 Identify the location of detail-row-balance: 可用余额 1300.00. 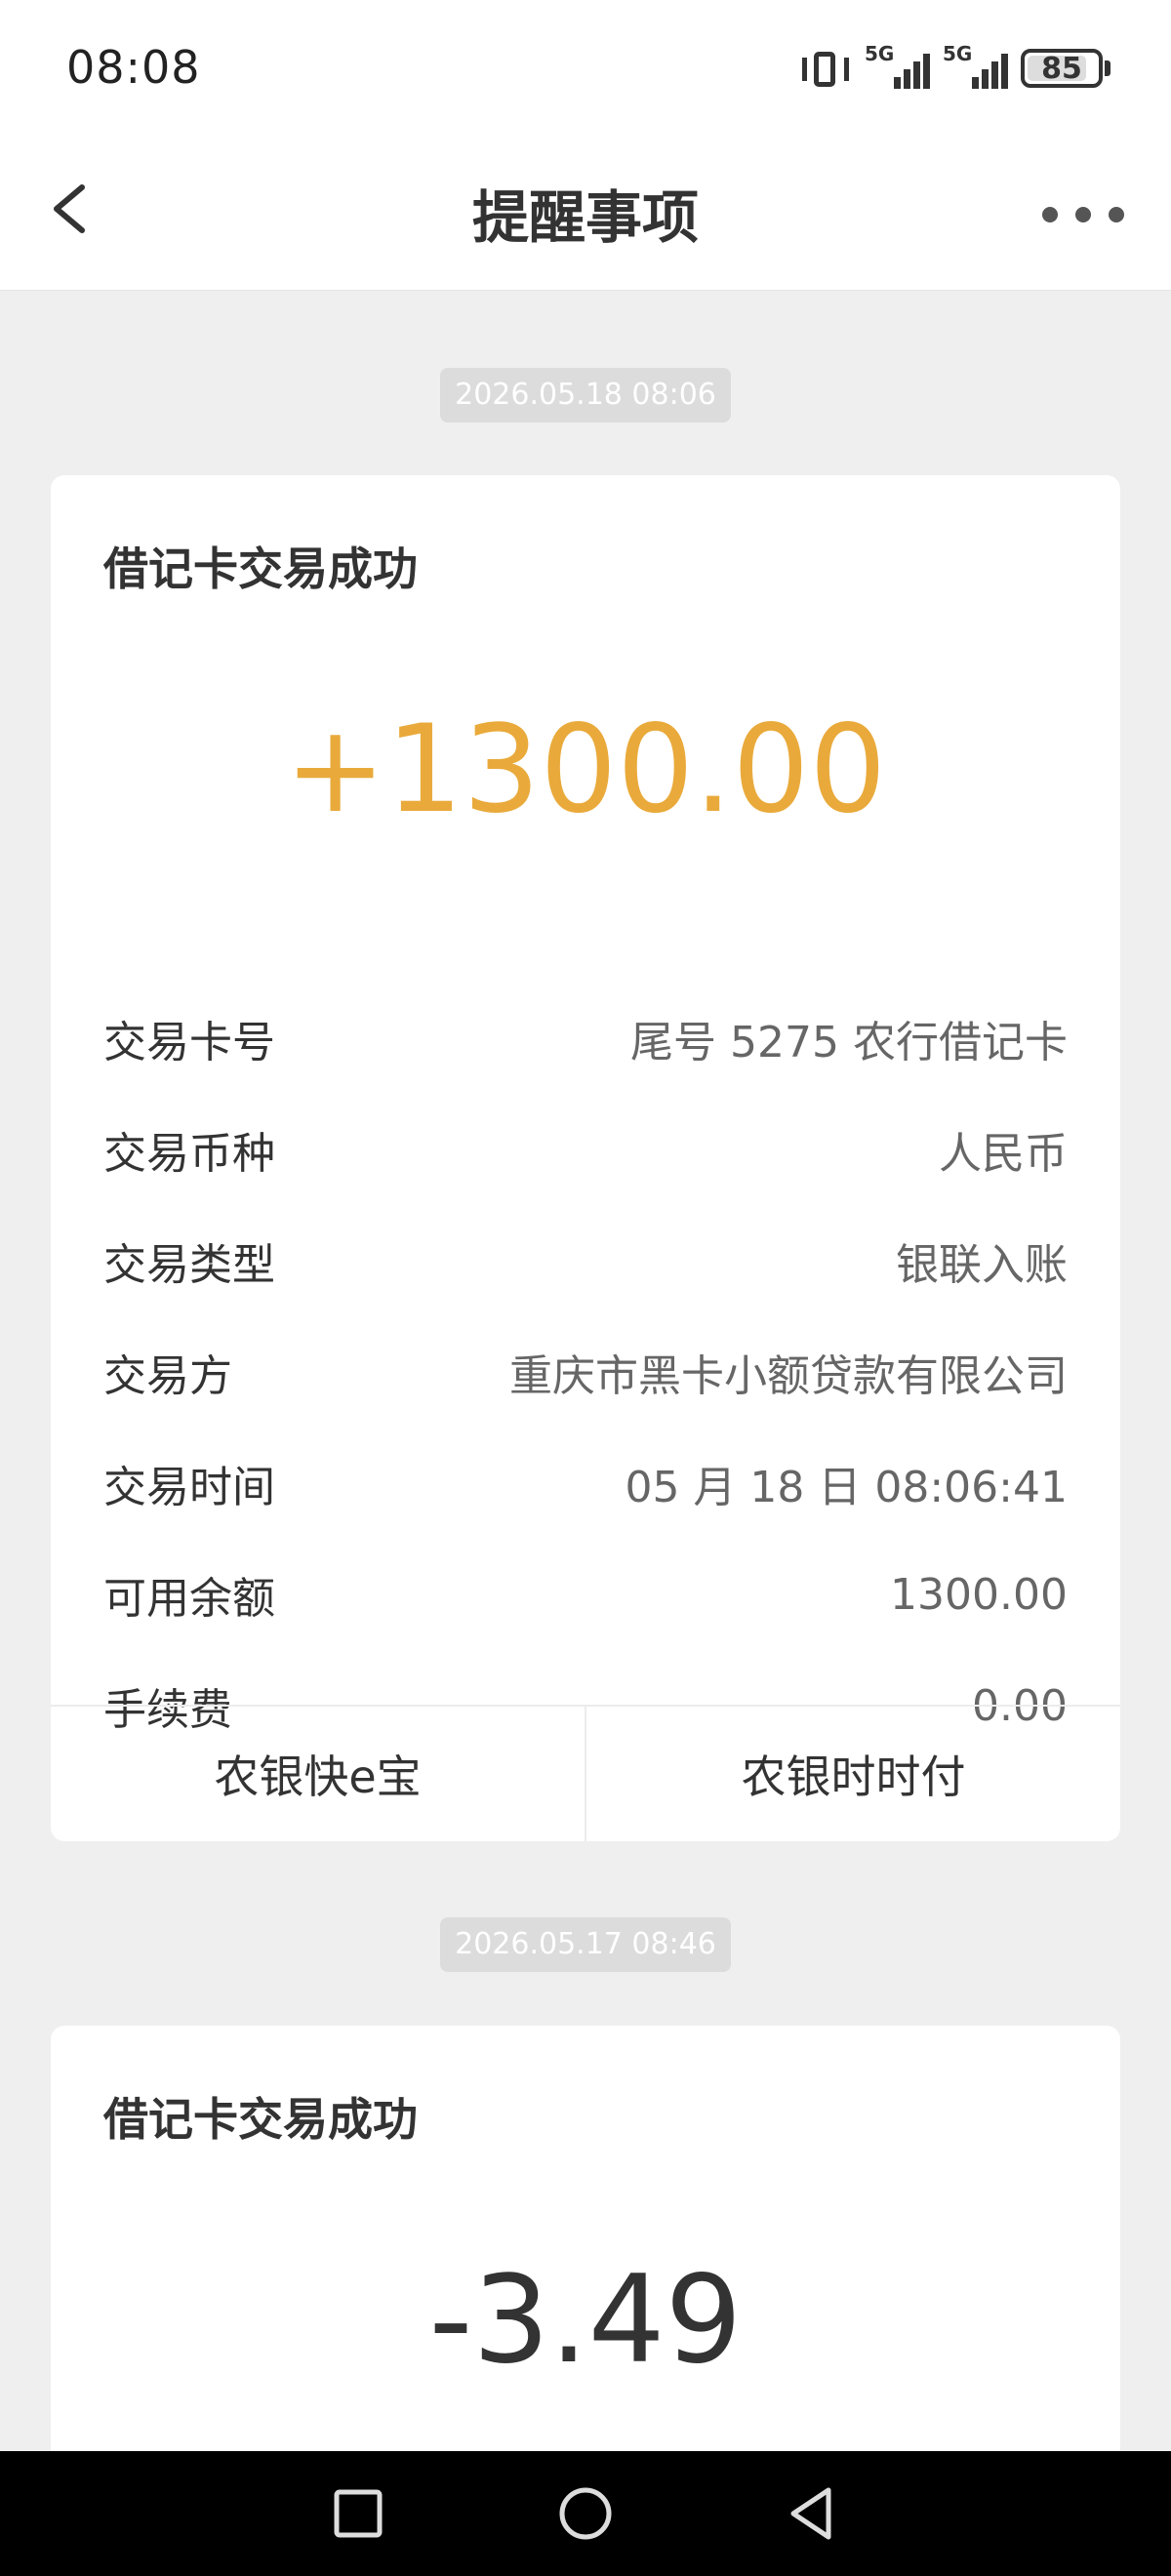
(585, 1594).